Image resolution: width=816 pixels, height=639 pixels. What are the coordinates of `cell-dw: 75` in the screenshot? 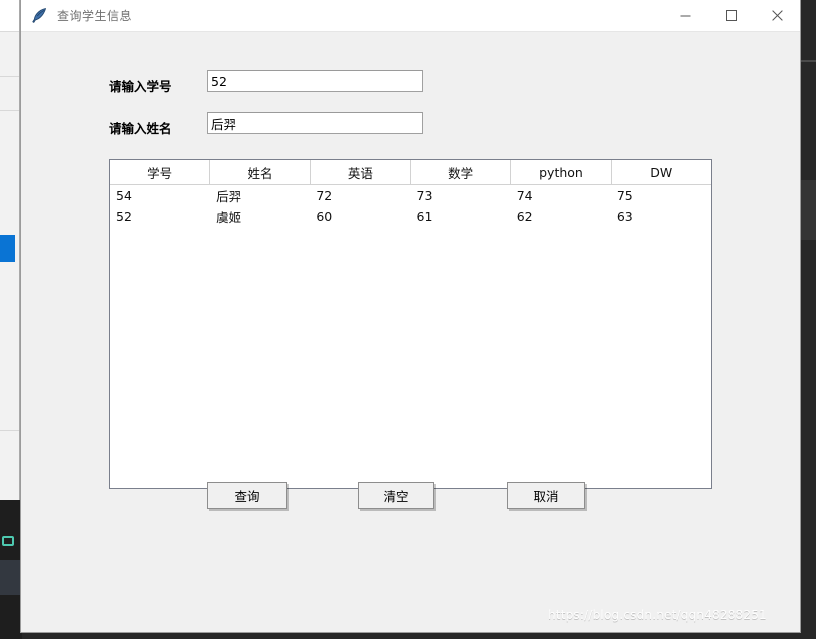 It's located at (624, 195).